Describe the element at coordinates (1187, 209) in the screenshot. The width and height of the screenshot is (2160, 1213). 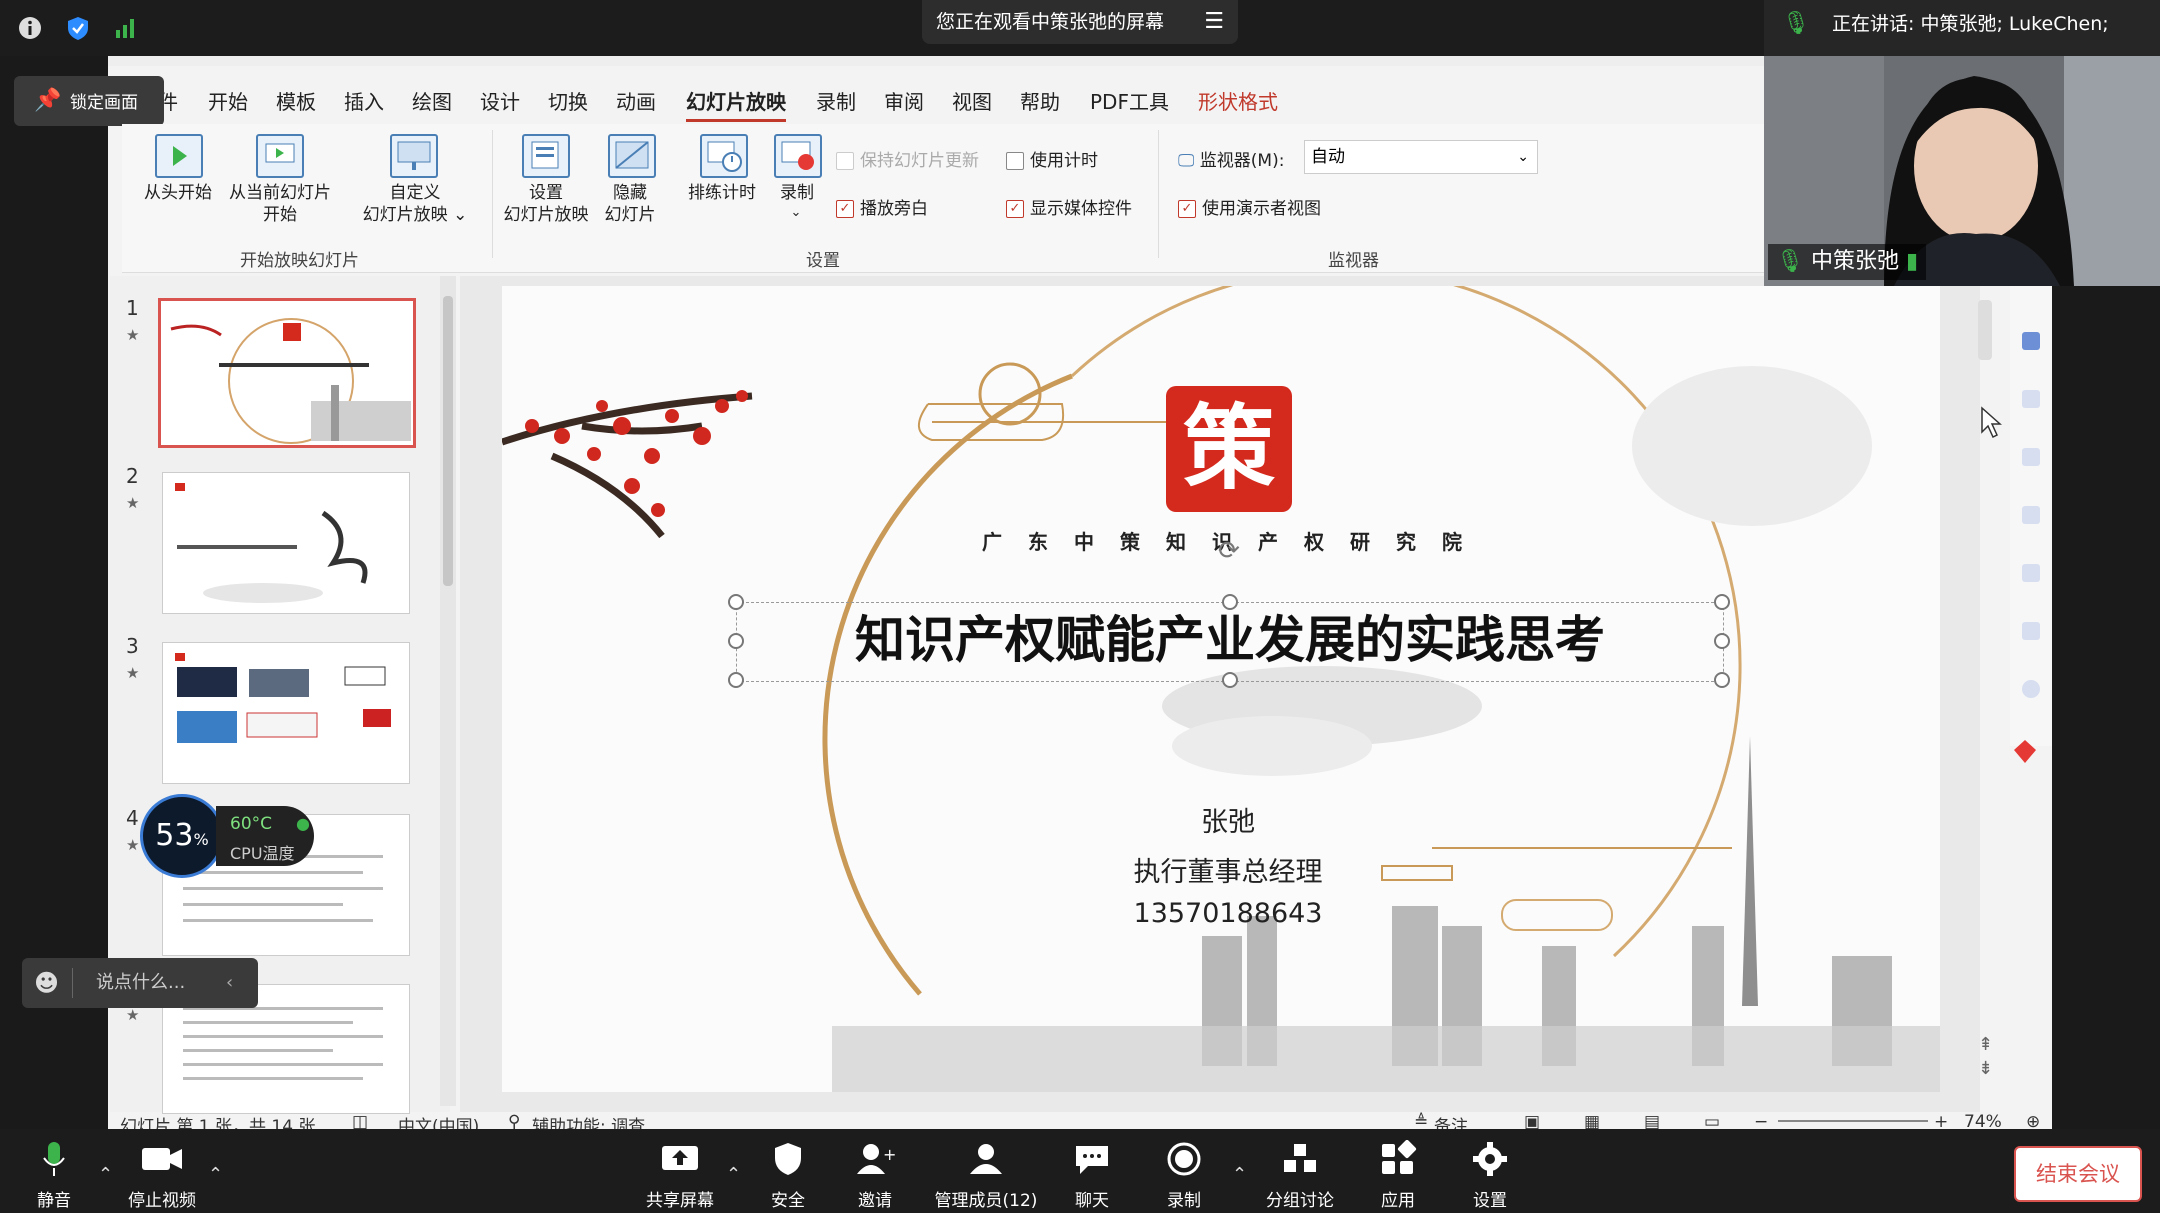
I see `checkbox-presenter-view: ✓` at that location.